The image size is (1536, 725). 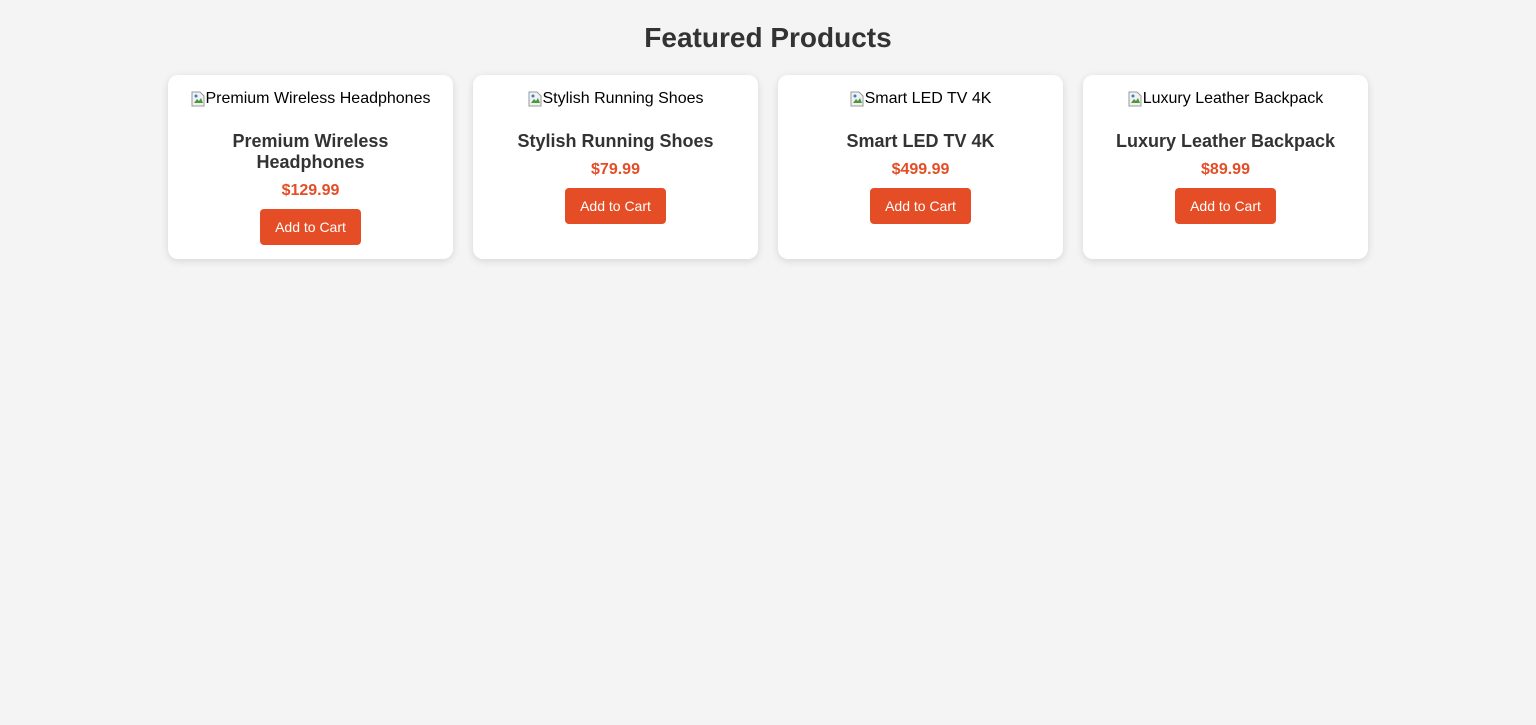 I want to click on product-name: Premium Wireless Headphones, so click(x=310, y=151).